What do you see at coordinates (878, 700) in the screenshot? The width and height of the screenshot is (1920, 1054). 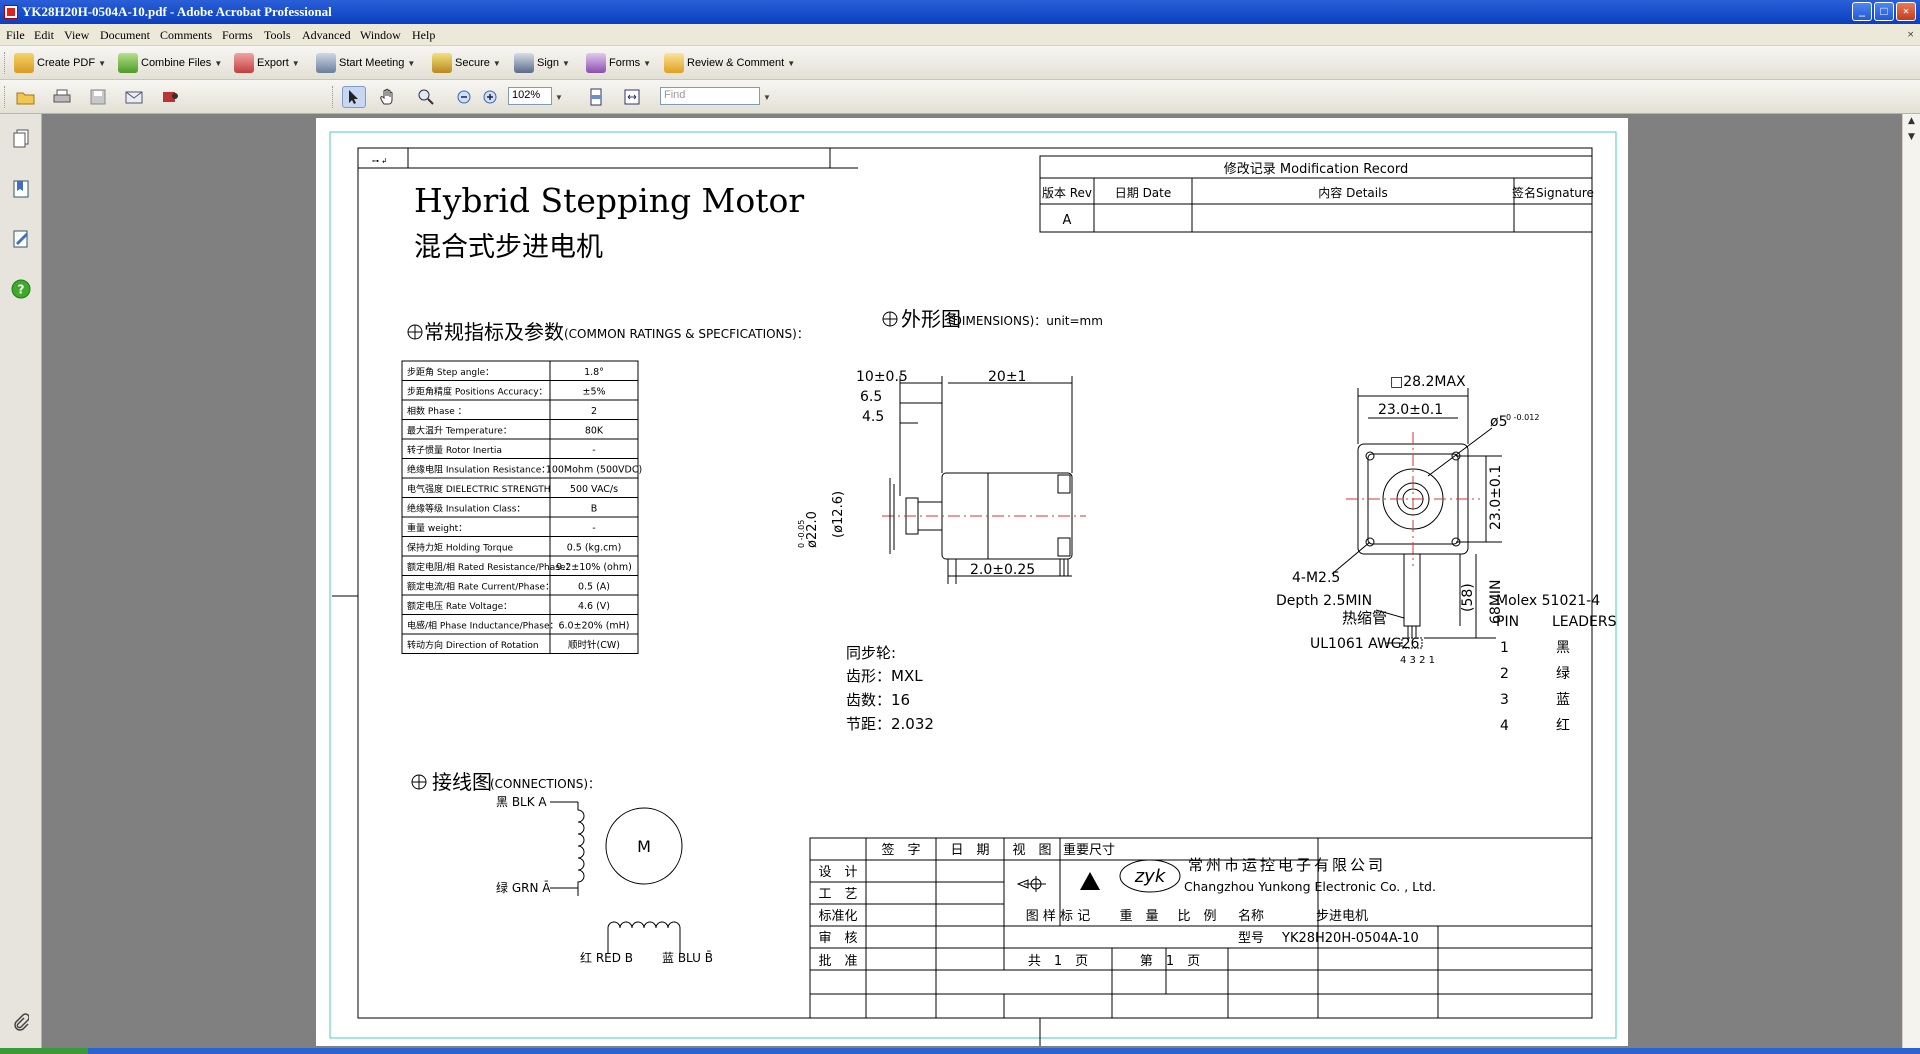 I see `svg-text: 齿数：16` at bounding box center [878, 700].